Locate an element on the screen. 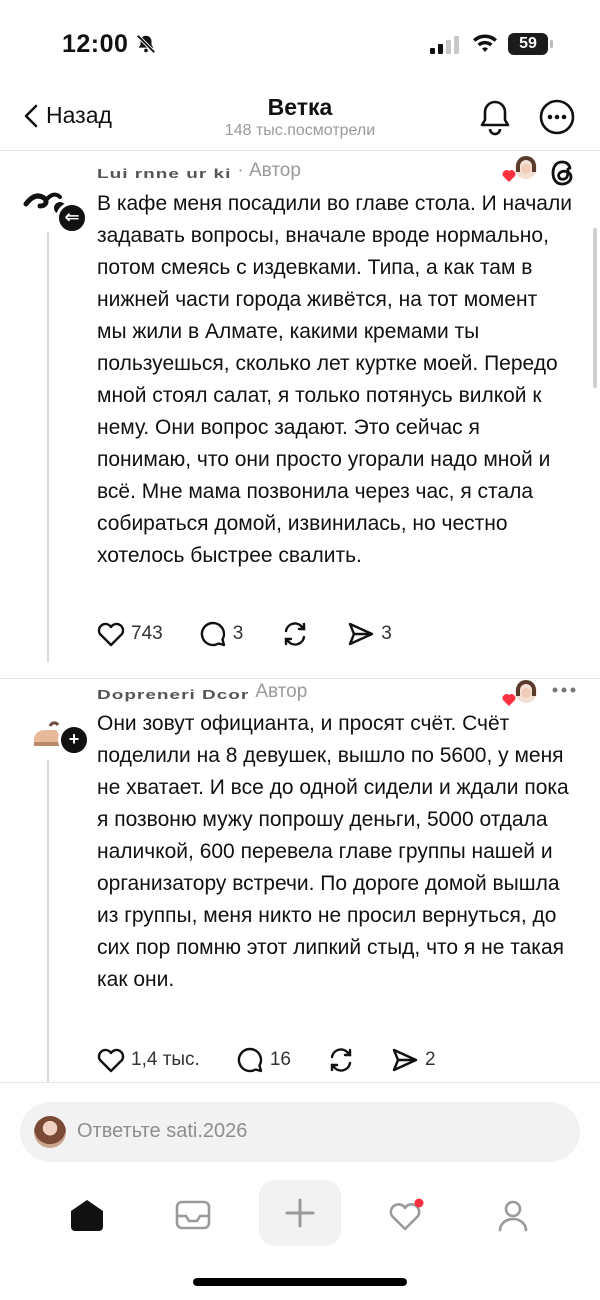 This screenshot has height=1300, width=600. post-actions: 1,4 тыс. 16 2 is located at coordinates (266, 1060).